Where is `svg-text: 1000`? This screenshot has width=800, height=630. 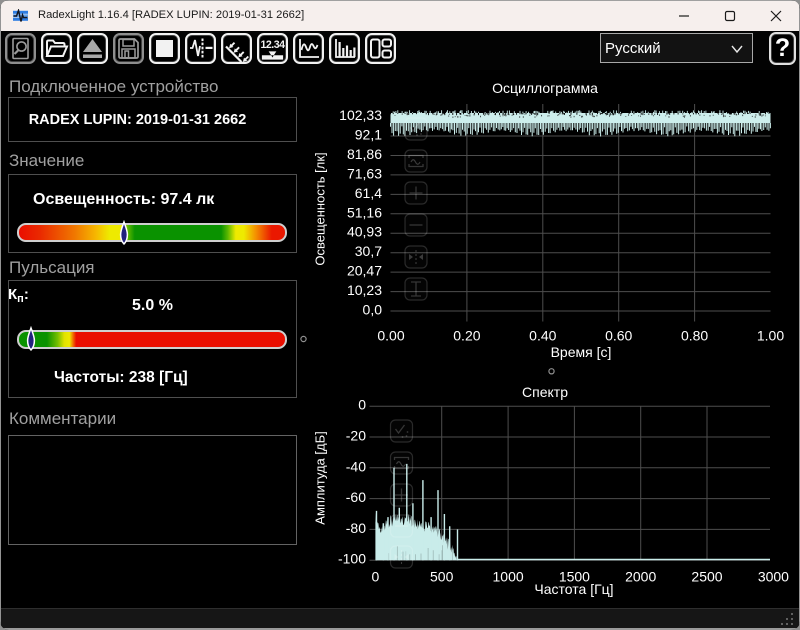 svg-text: 1000 is located at coordinates (508, 577).